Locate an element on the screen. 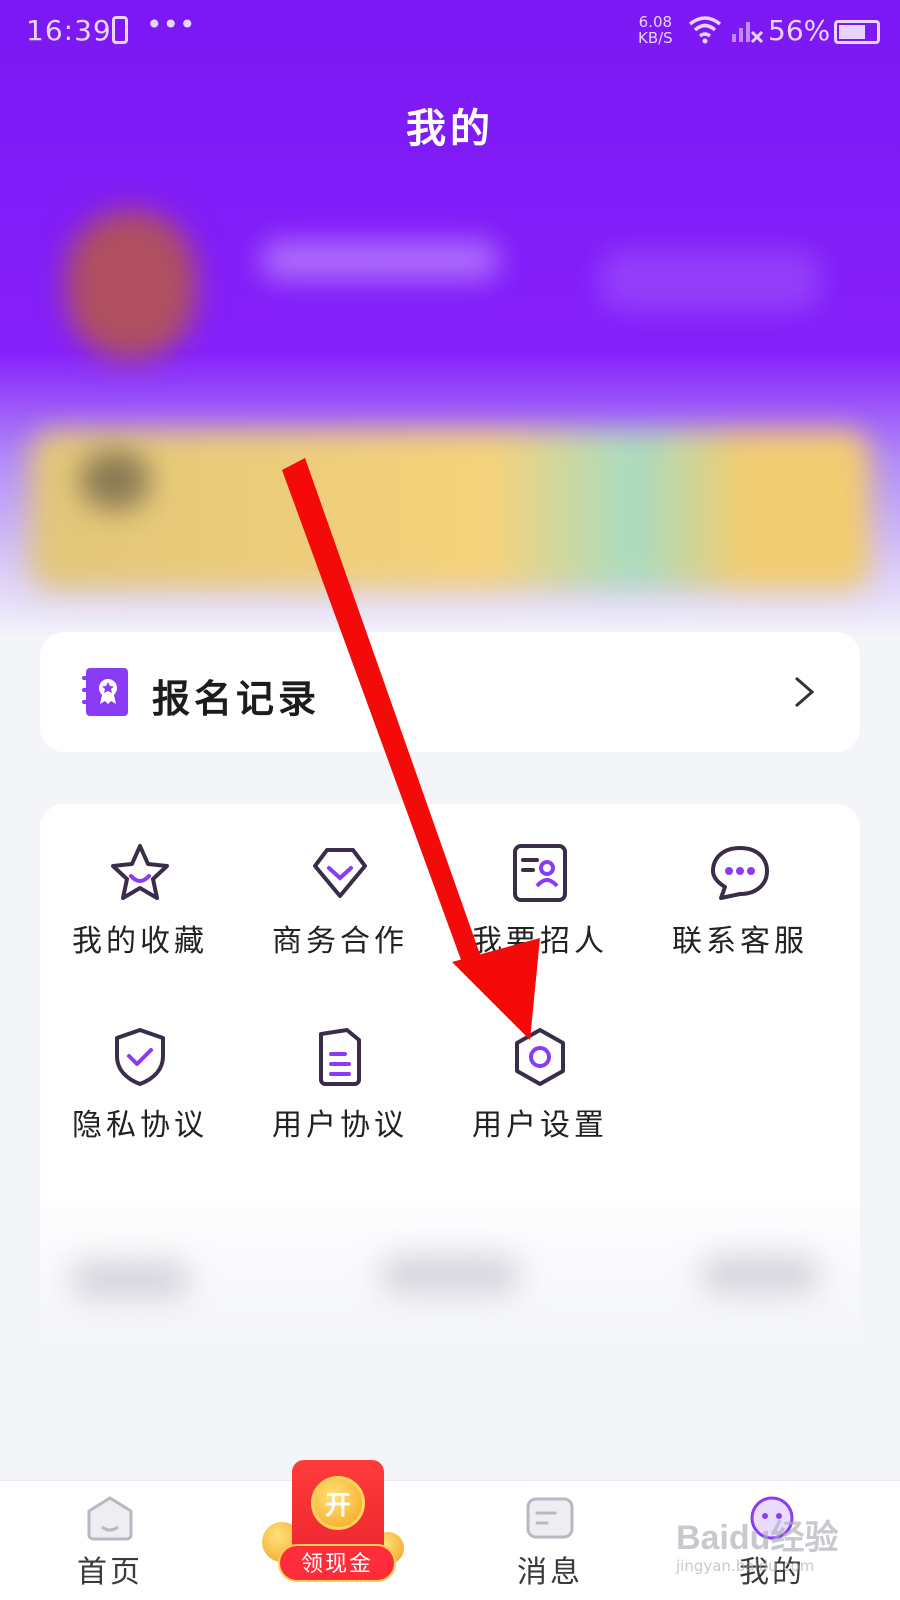 The height and width of the screenshot is (1600, 900). battery-percent: 56% is located at coordinates (799, 30).